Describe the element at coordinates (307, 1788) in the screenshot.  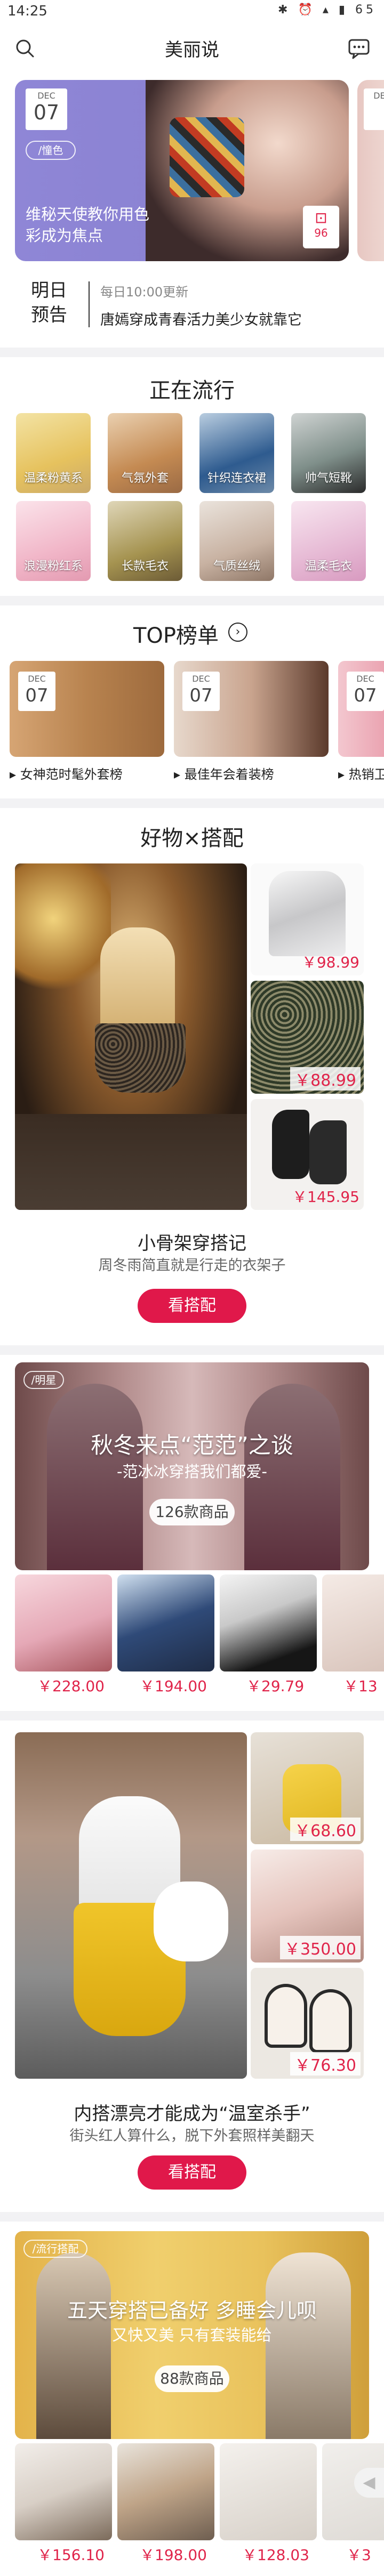
I see `outfit2-product: ￥68.60` at that location.